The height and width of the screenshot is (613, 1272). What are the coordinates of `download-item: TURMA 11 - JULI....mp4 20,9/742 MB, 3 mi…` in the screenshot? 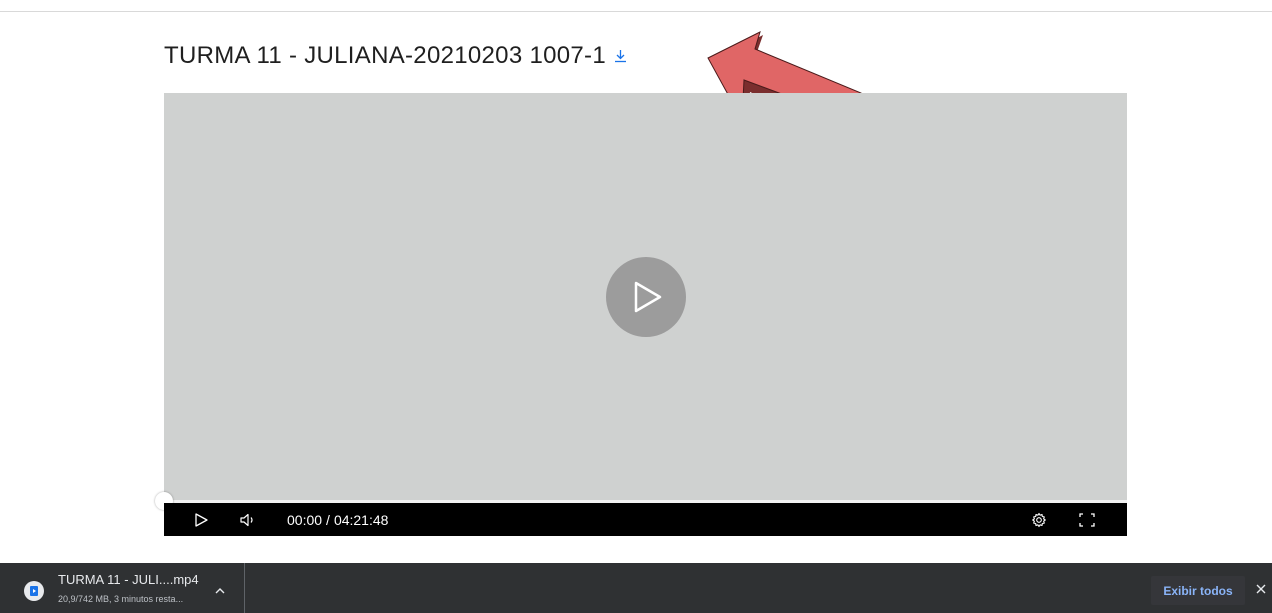 It's located at (122, 588).